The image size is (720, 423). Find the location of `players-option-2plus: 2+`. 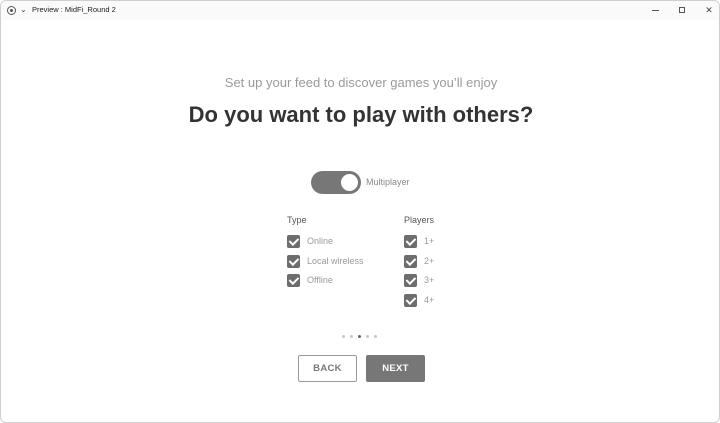

players-option-2plus: 2+ is located at coordinates (419, 261).